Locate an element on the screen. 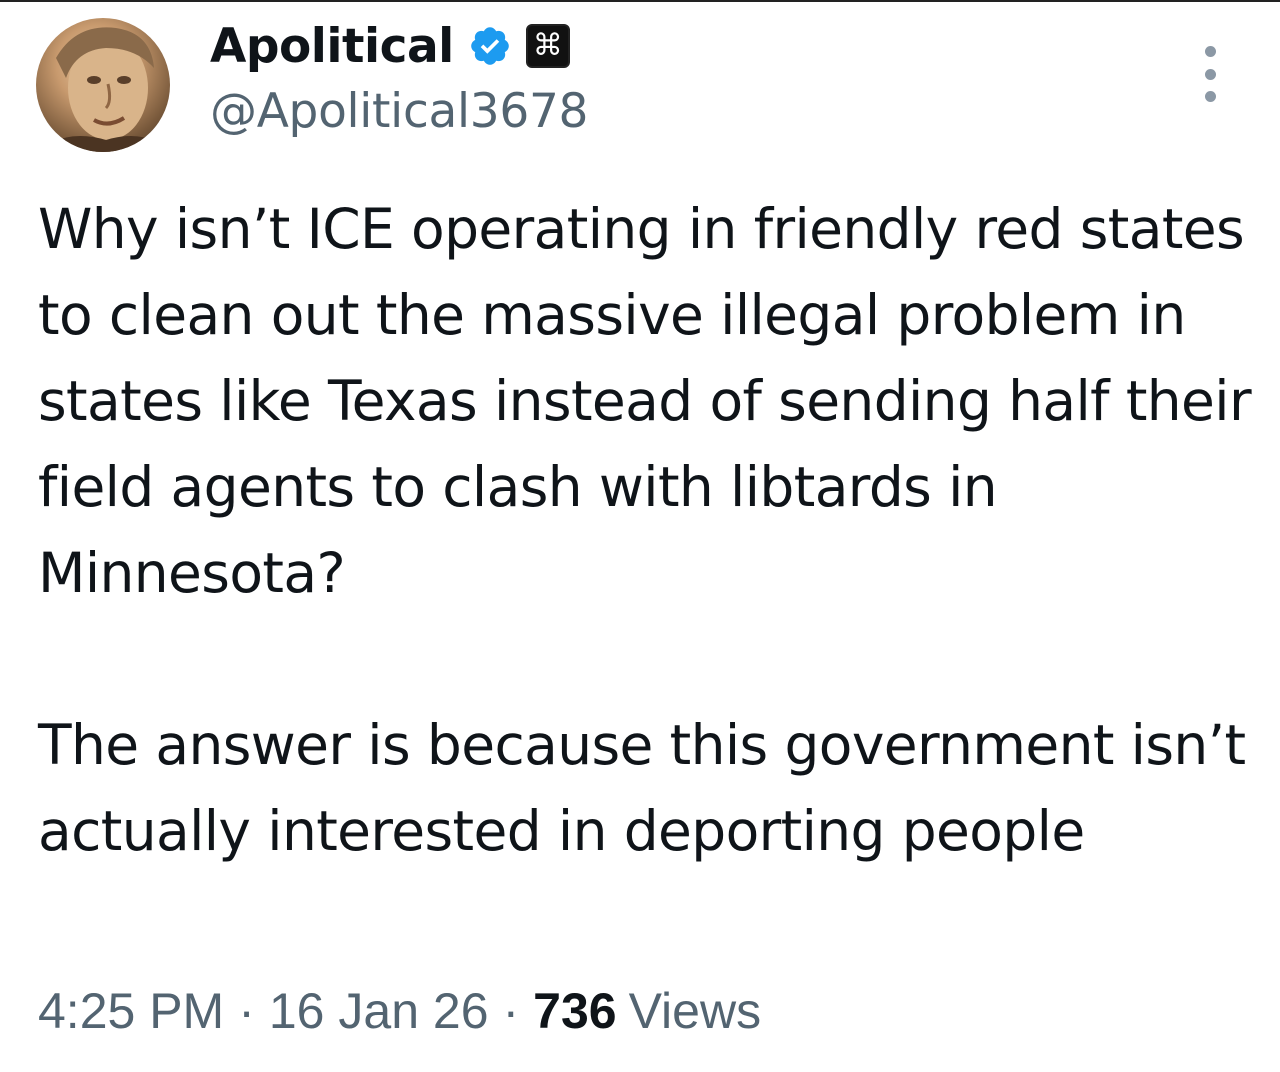 This screenshot has width=1280, height=1072. more-options-icon is located at coordinates (1210, 74).